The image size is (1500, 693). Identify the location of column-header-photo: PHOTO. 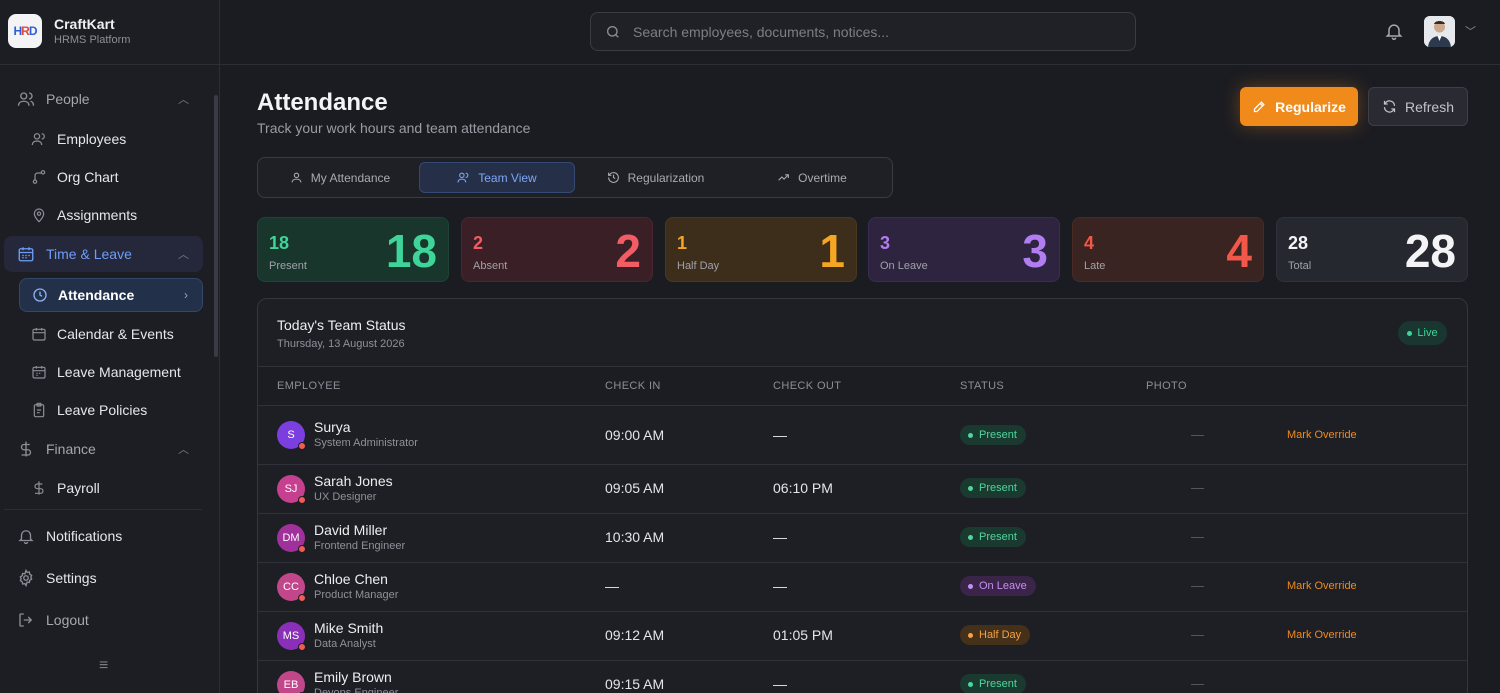
(1166, 386).